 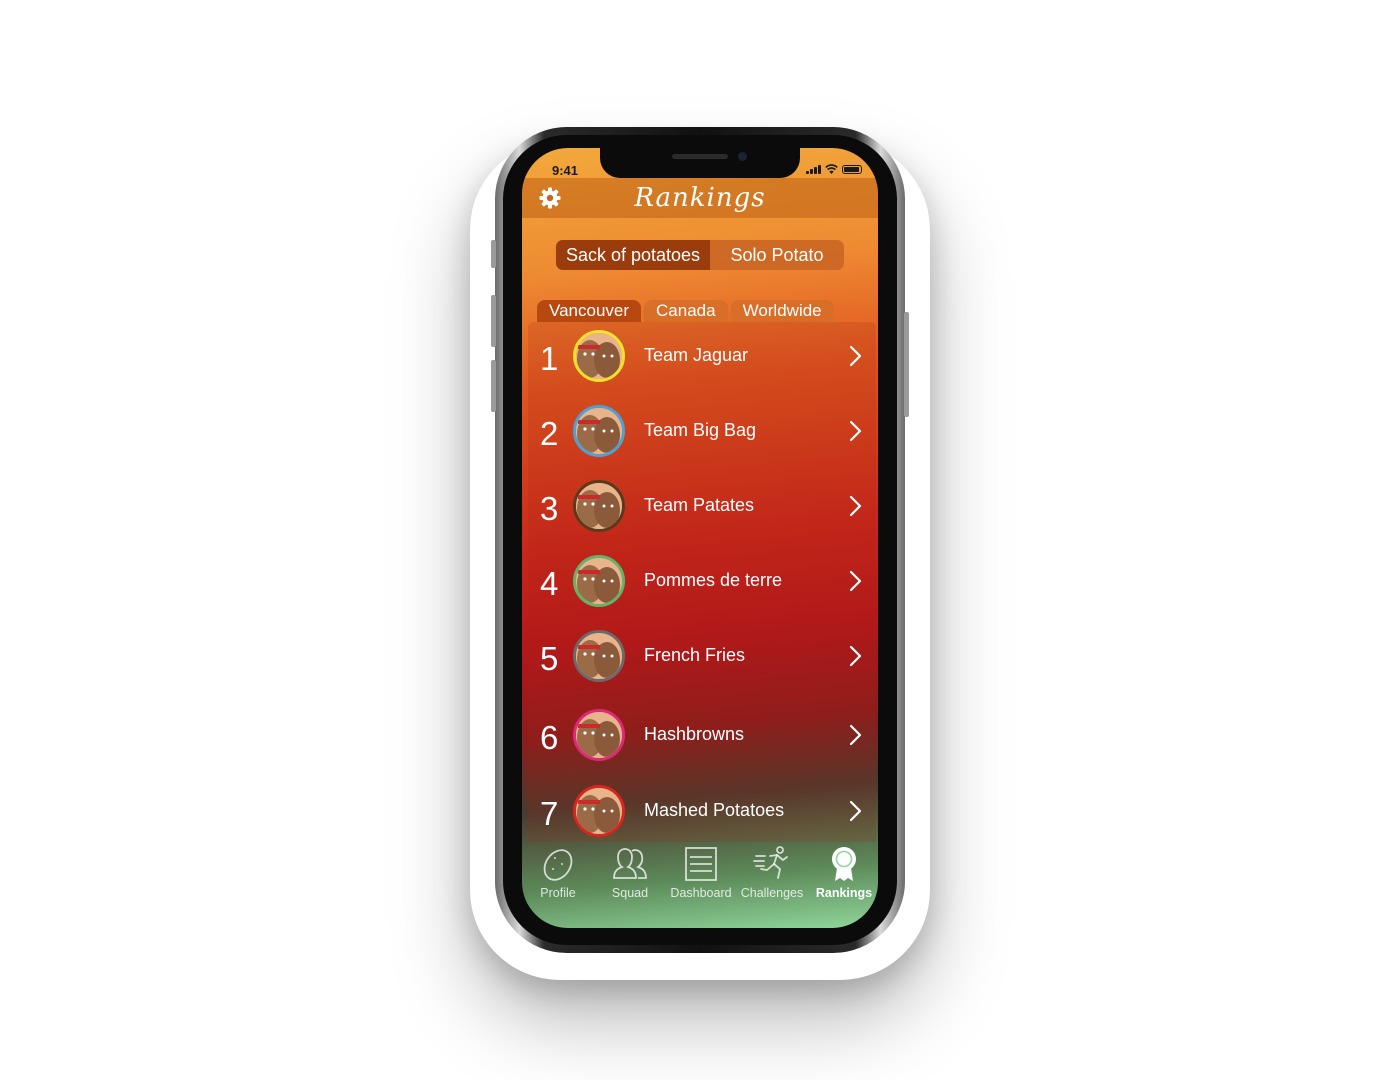 I want to click on team-solo-segmented-control: Sack of potatoes Solo Potato, so click(x=700, y=255).